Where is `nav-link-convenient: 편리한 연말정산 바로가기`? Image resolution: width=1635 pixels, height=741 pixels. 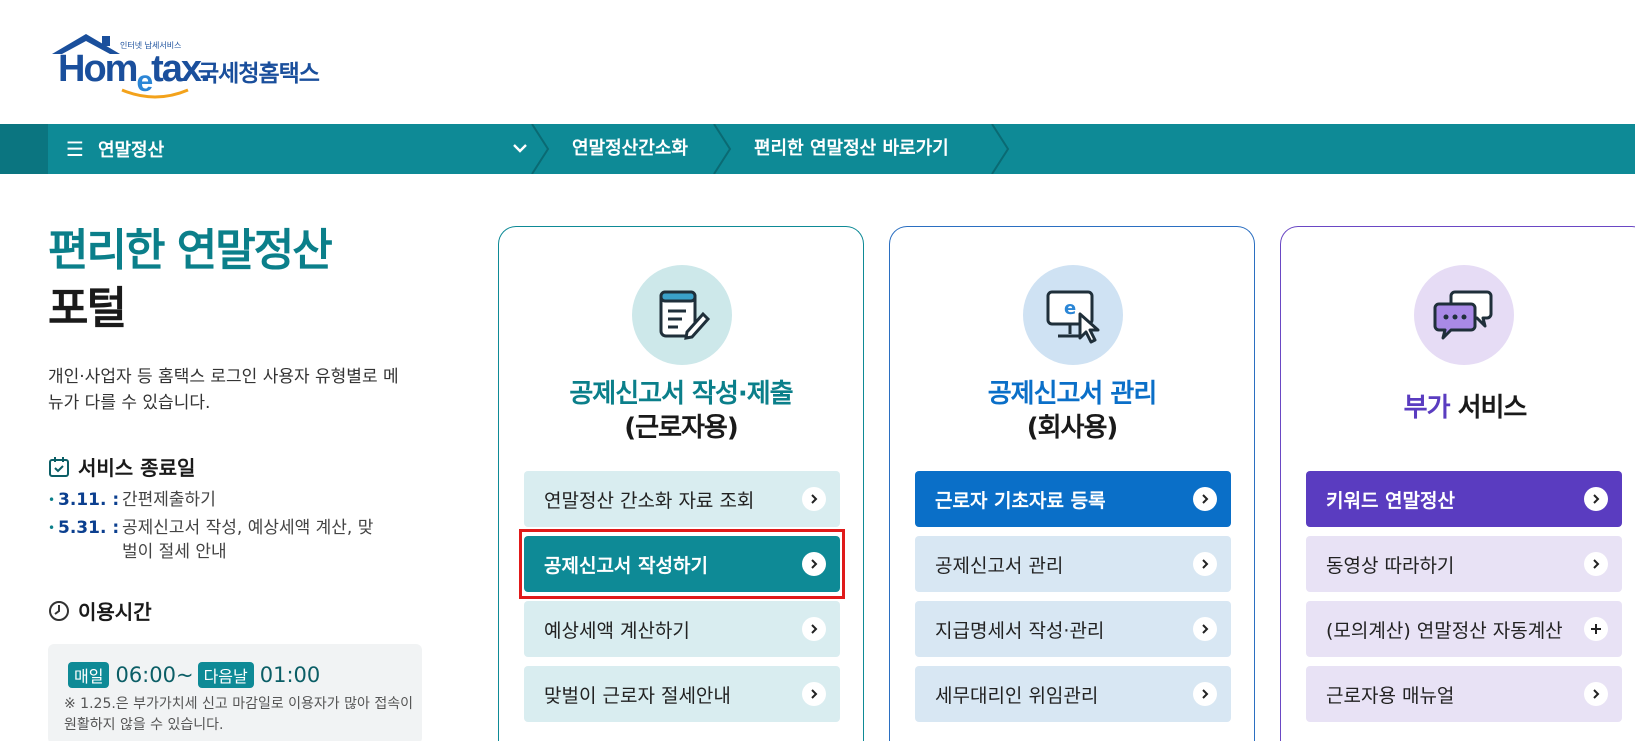
nav-link-convenient: 편리한 연말정산 바로가기 is located at coordinates (851, 149).